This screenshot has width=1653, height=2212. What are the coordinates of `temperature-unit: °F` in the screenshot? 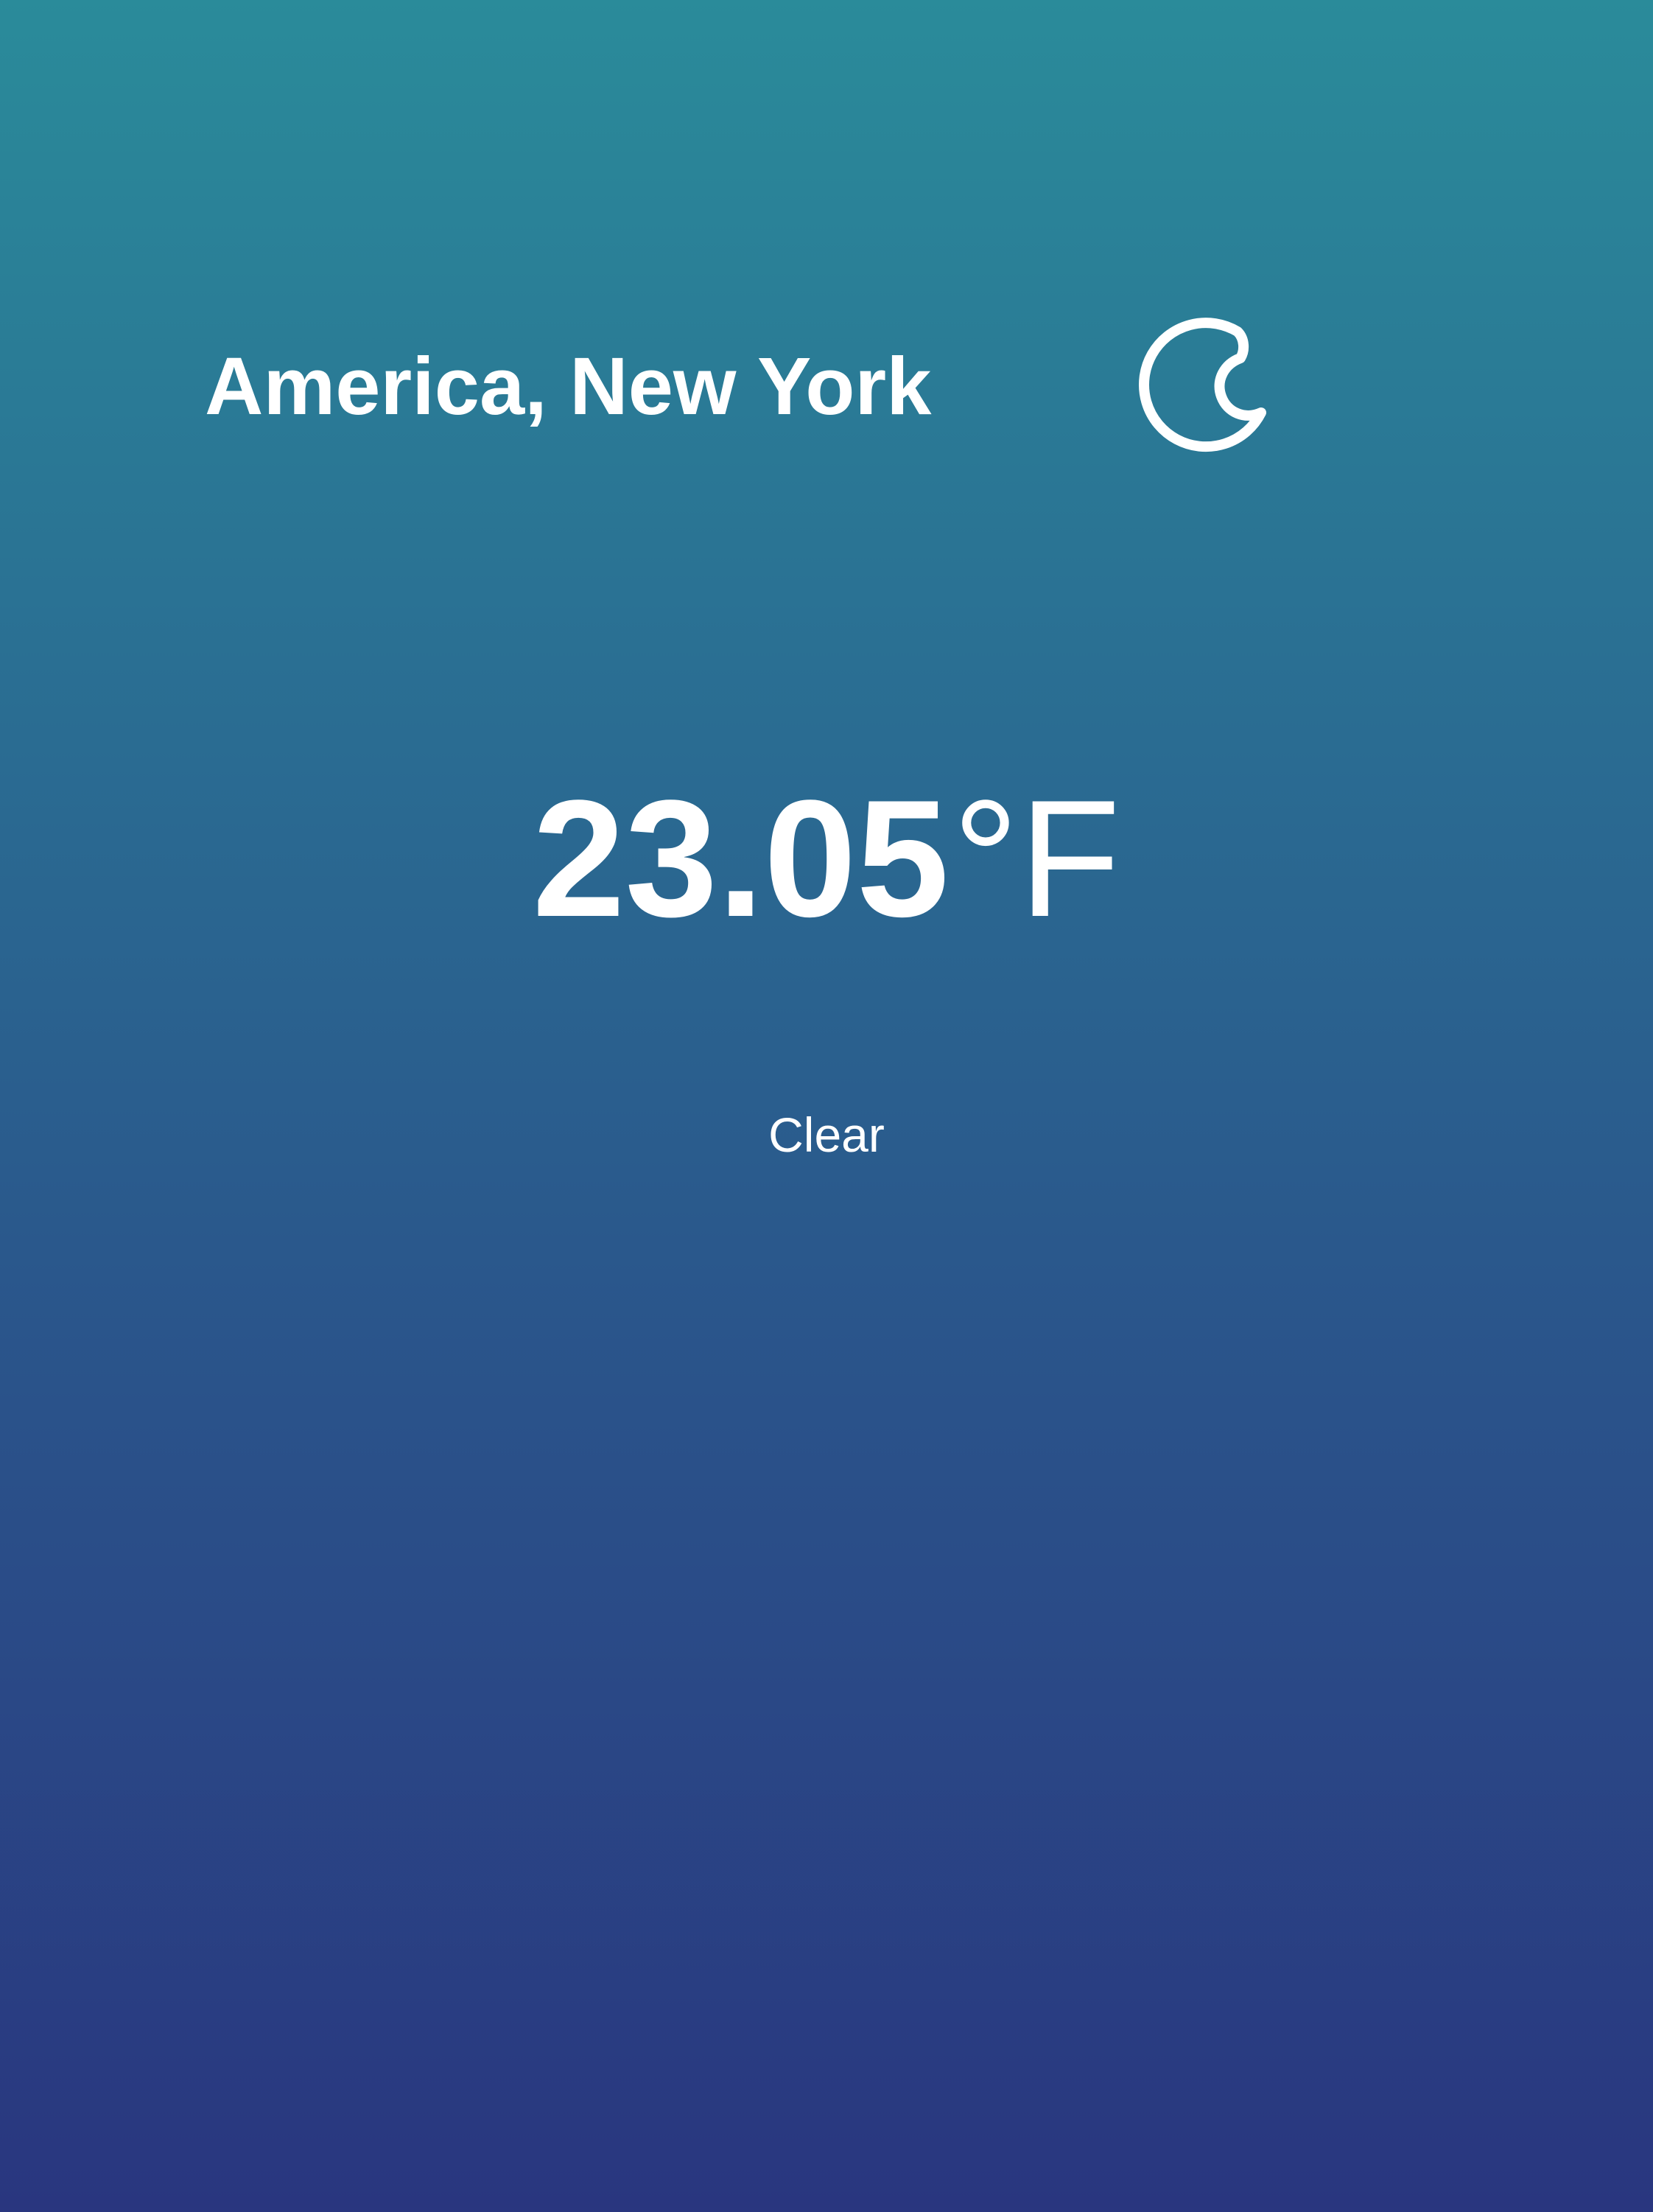 It's located at (1036, 858).